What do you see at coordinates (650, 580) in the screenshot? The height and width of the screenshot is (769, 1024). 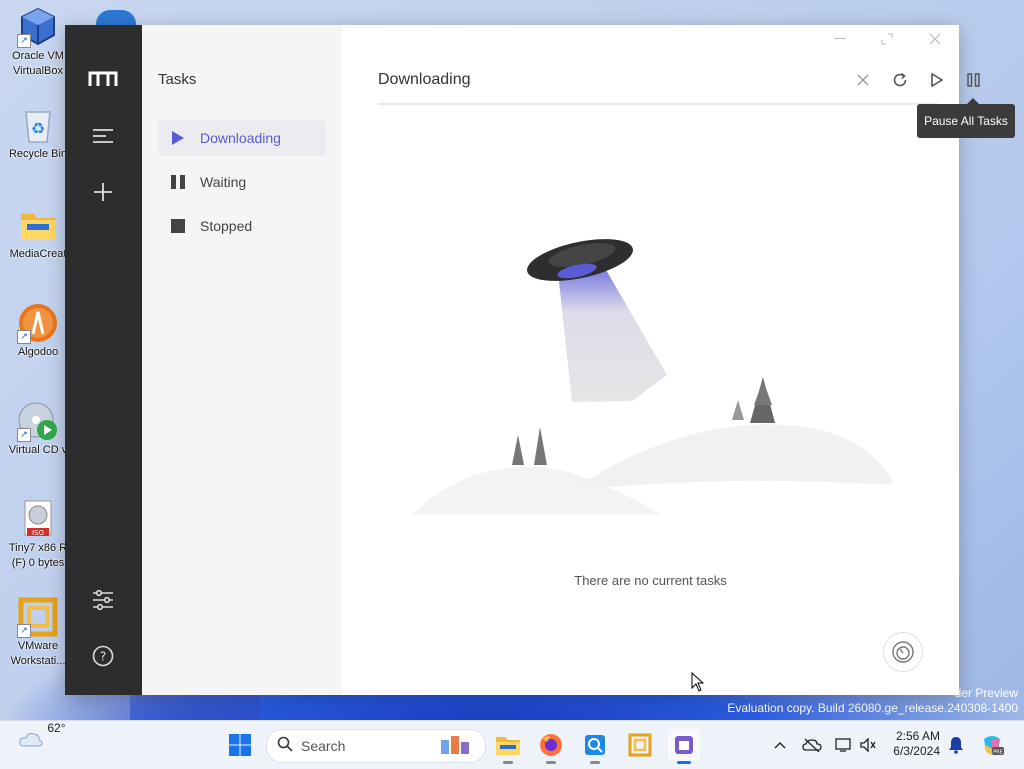 I see `empty-state-text: There are no current tasks` at bounding box center [650, 580].